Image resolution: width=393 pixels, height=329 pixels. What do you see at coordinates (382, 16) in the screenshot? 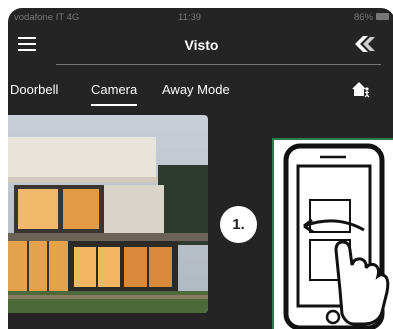
I see `battery-icon` at bounding box center [382, 16].